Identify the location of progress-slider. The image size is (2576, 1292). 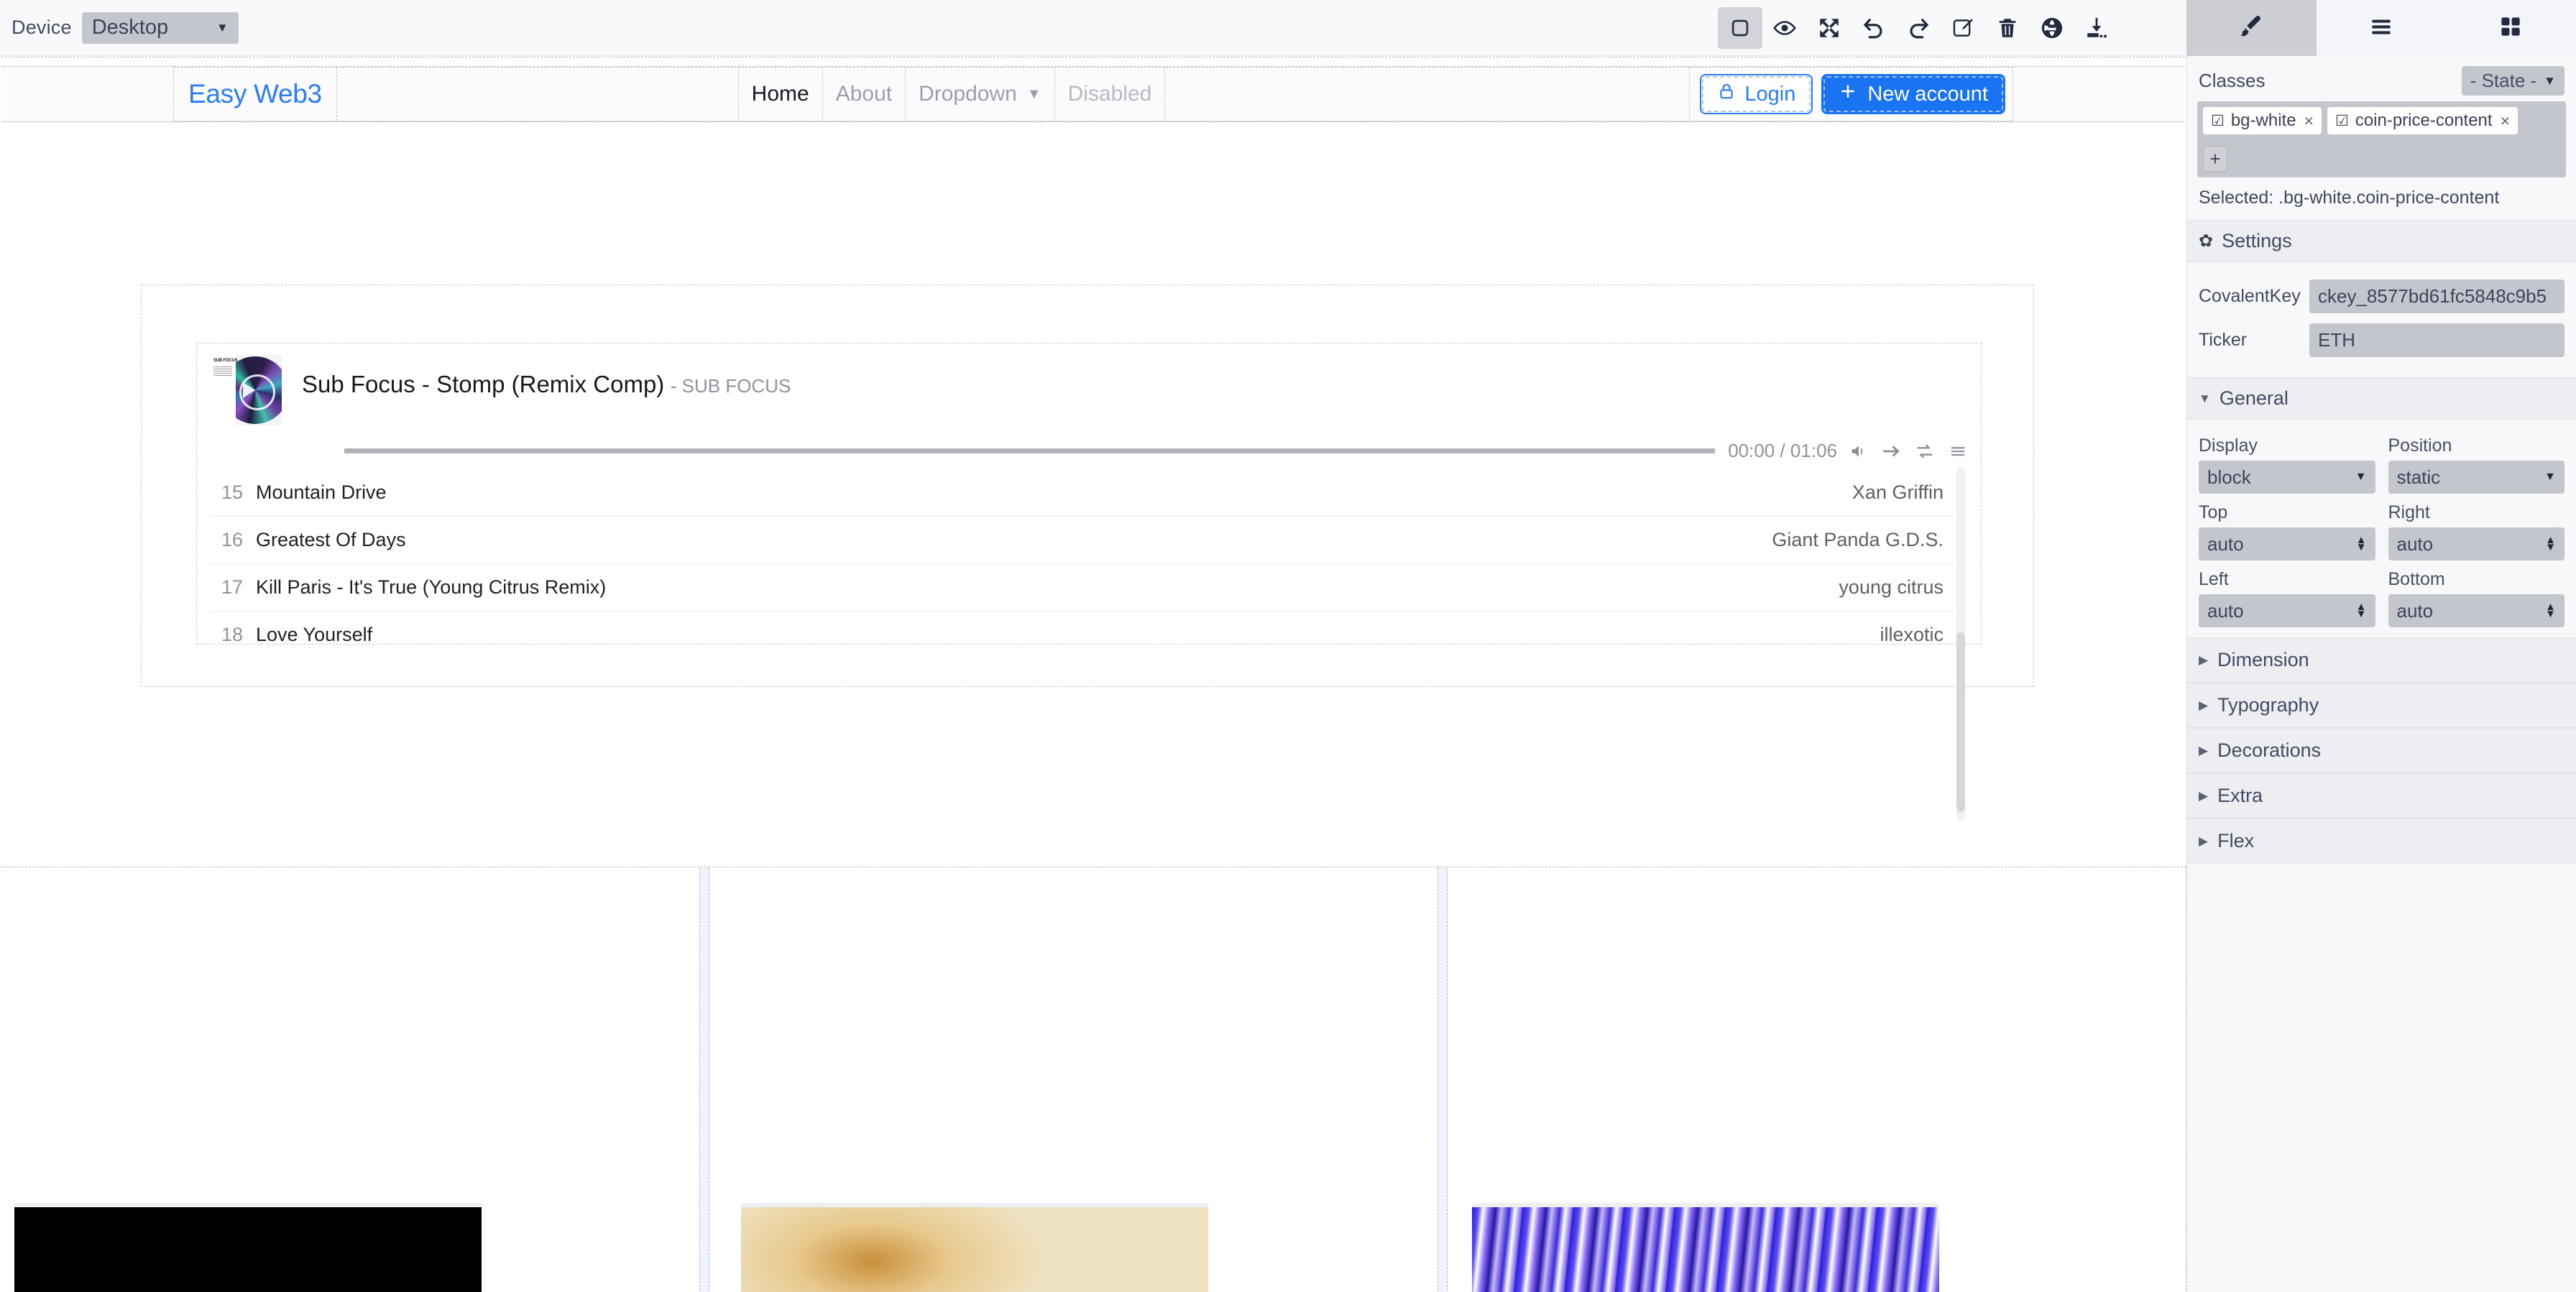
(1030, 450).